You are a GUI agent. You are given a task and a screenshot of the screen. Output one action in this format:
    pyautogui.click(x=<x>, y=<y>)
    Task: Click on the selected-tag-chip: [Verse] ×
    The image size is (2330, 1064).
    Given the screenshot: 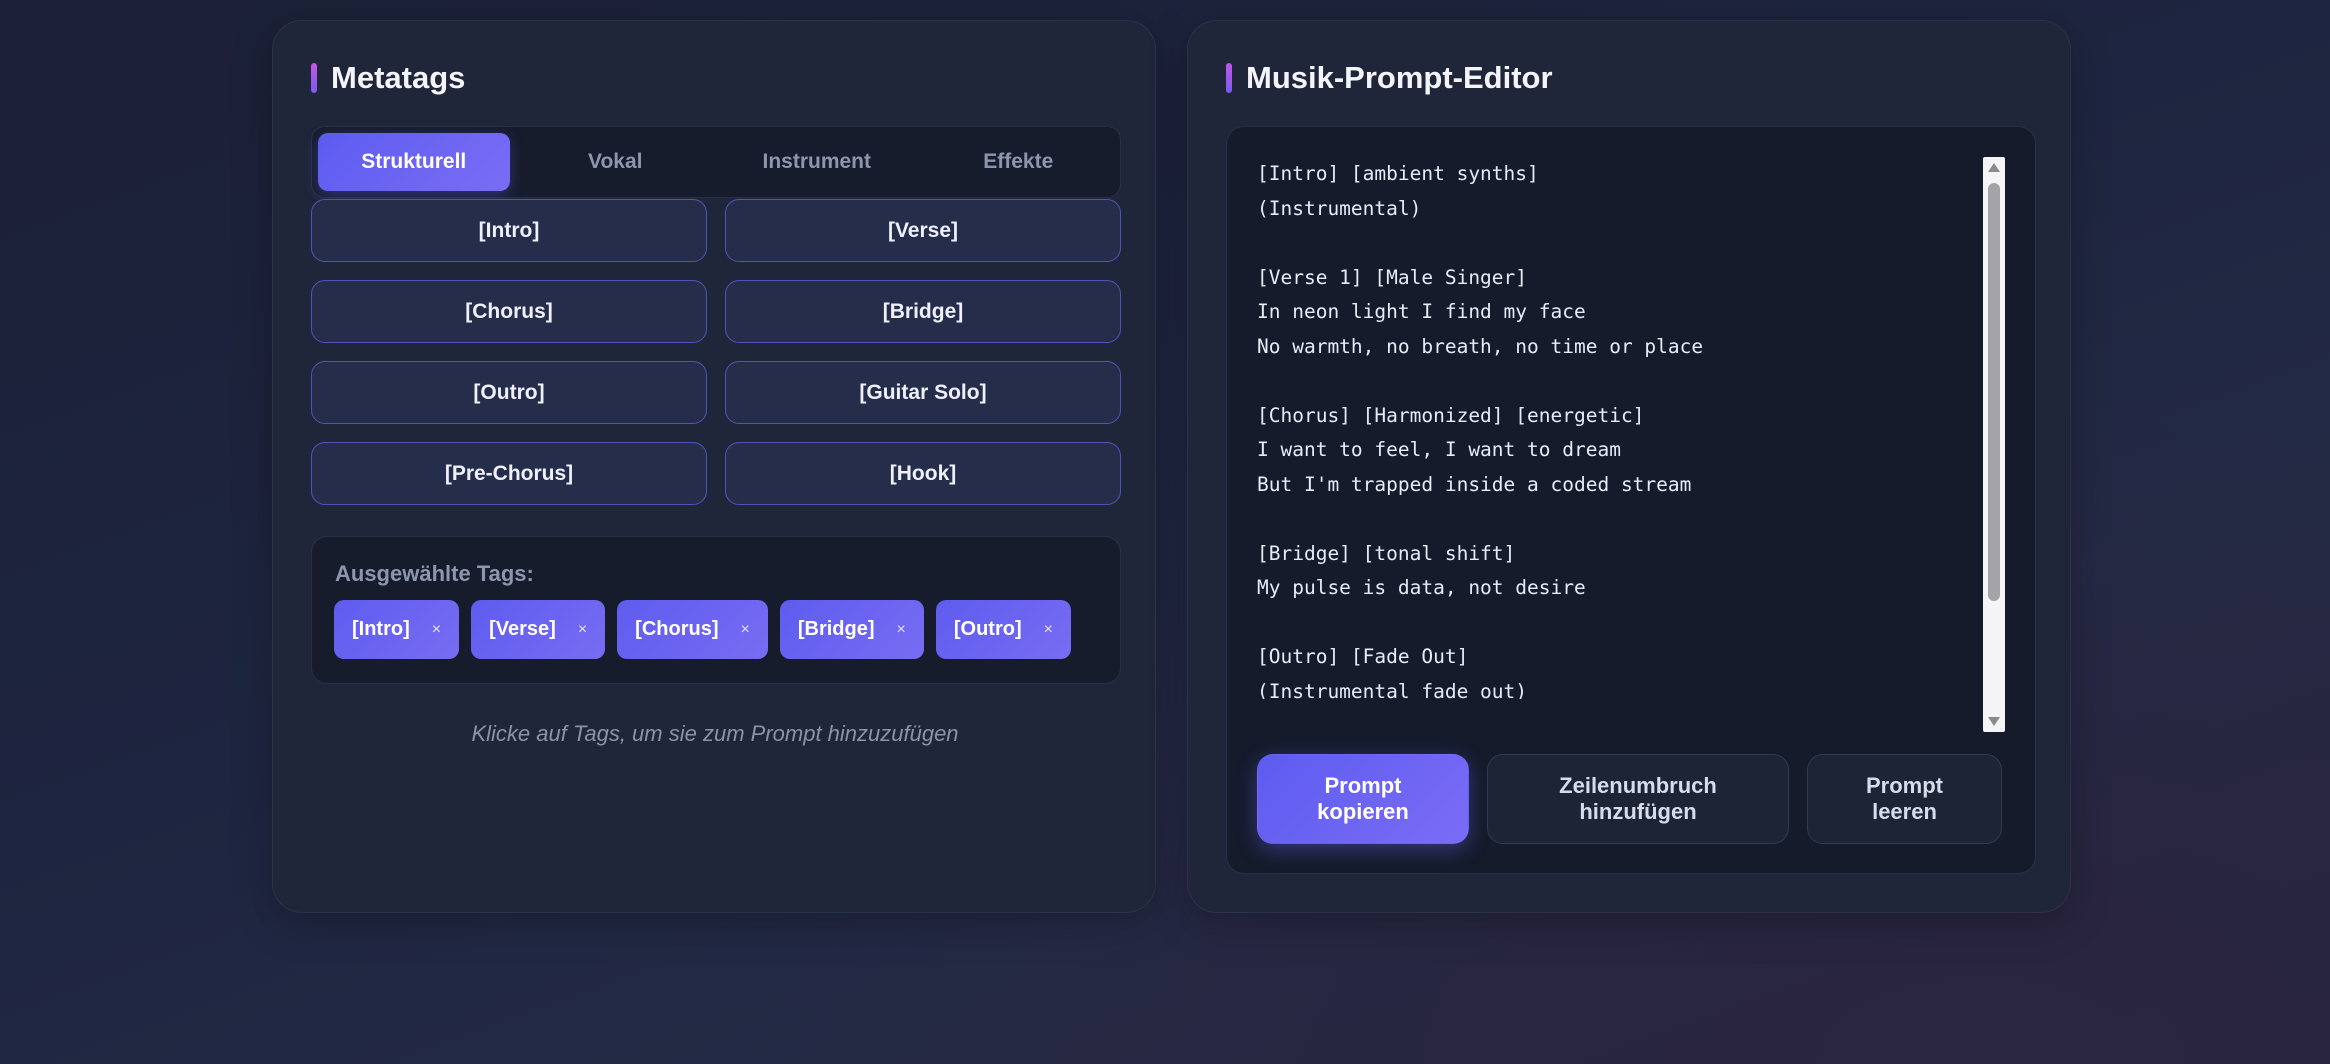 What is the action you would take?
    pyautogui.click(x=538, y=629)
    